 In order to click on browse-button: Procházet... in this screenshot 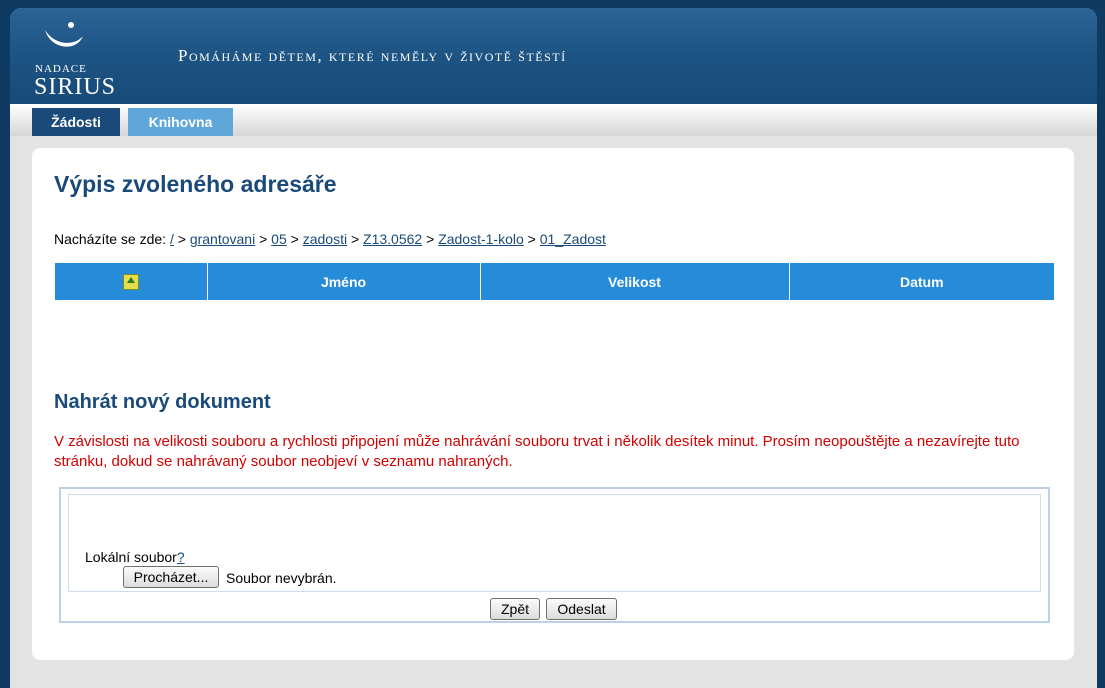, I will do `click(171, 577)`.